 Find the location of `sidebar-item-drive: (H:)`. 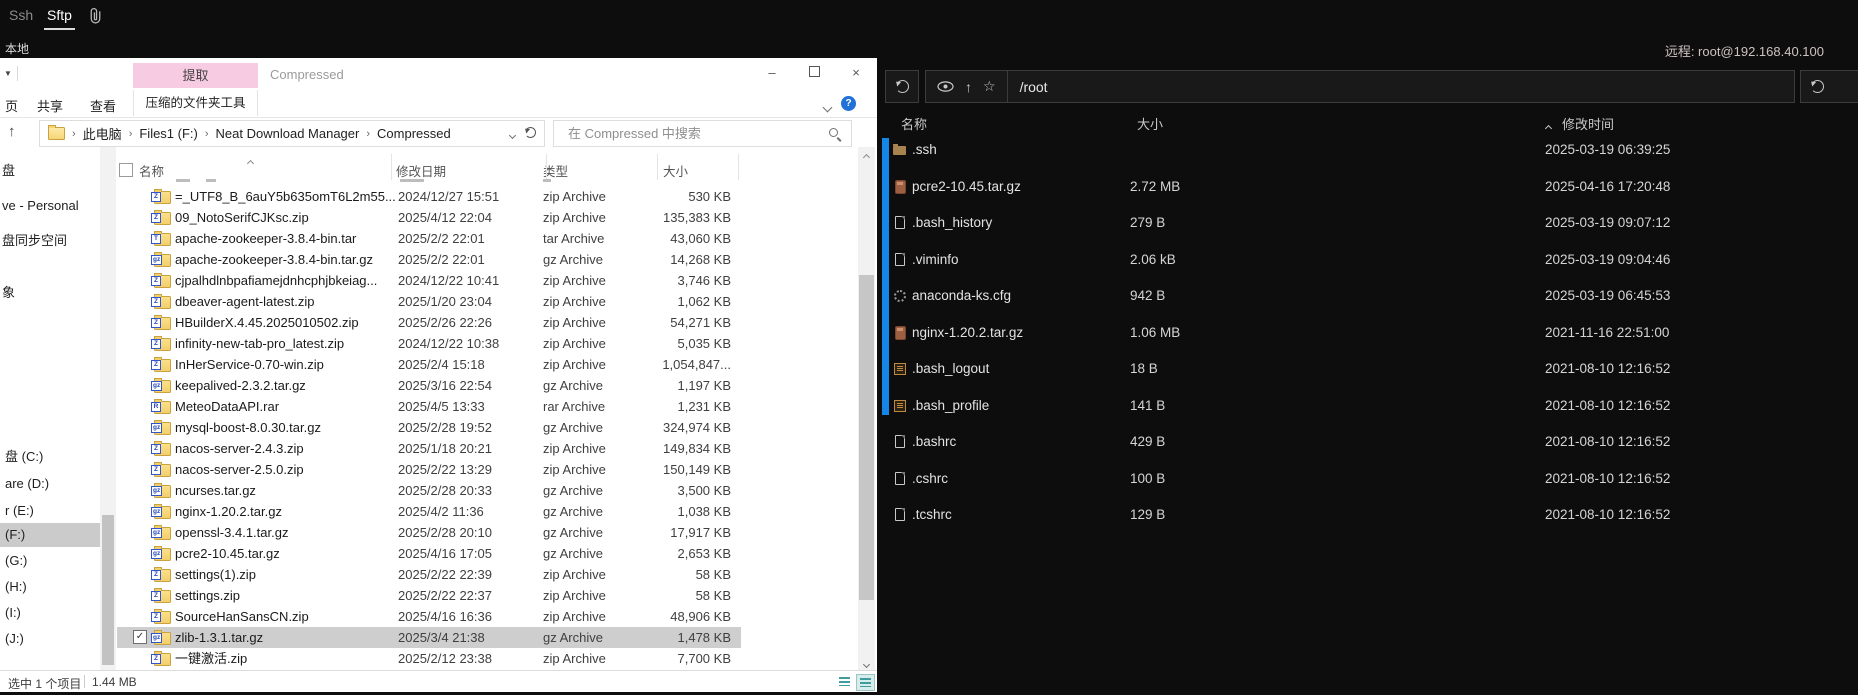

sidebar-item-drive: (H:) is located at coordinates (52, 587).